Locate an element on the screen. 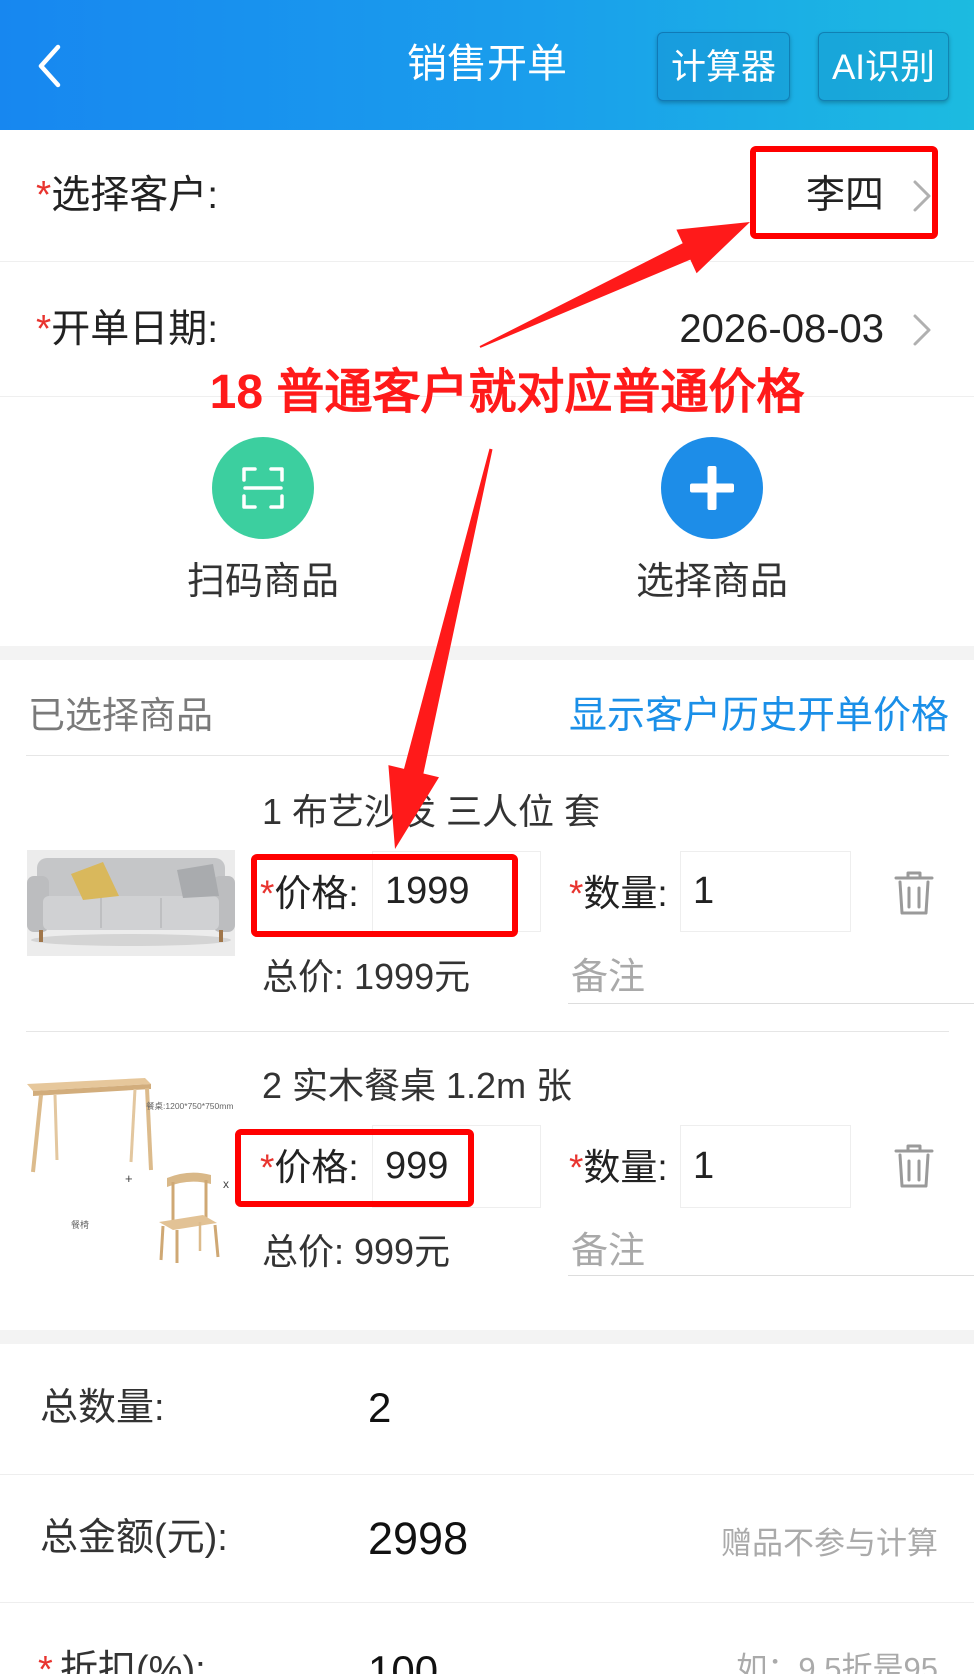  customer-value: 李四 is located at coordinates (845, 196).